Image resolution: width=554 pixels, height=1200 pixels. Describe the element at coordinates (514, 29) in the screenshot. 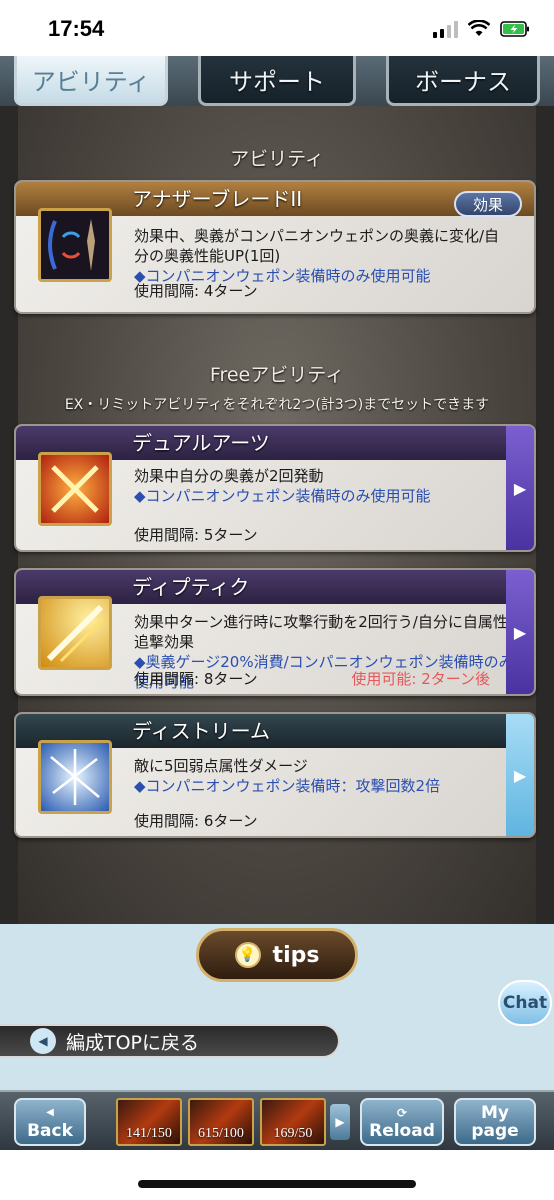

I see `battery-charging-icon` at that location.